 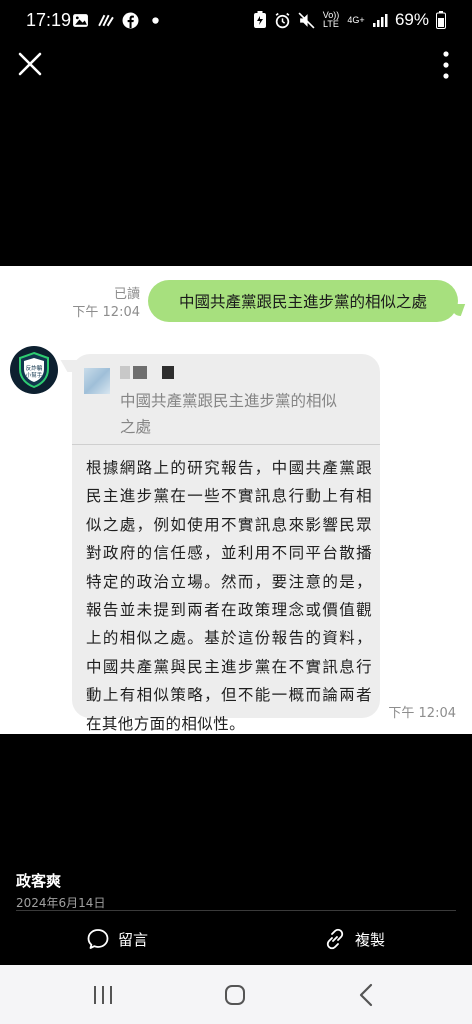 What do you see at coordinates (97, 381) in the screenshot?
I see `quoted-thumbnail` at bounding box center [97, 381].